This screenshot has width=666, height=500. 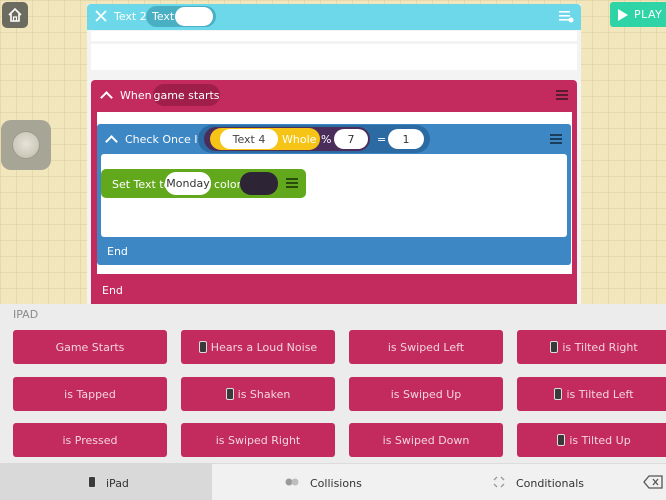 What do you see at coordinates (292, 183) in the screenshot?
I see `set-menu-icon` at bounding box center [292, 183].